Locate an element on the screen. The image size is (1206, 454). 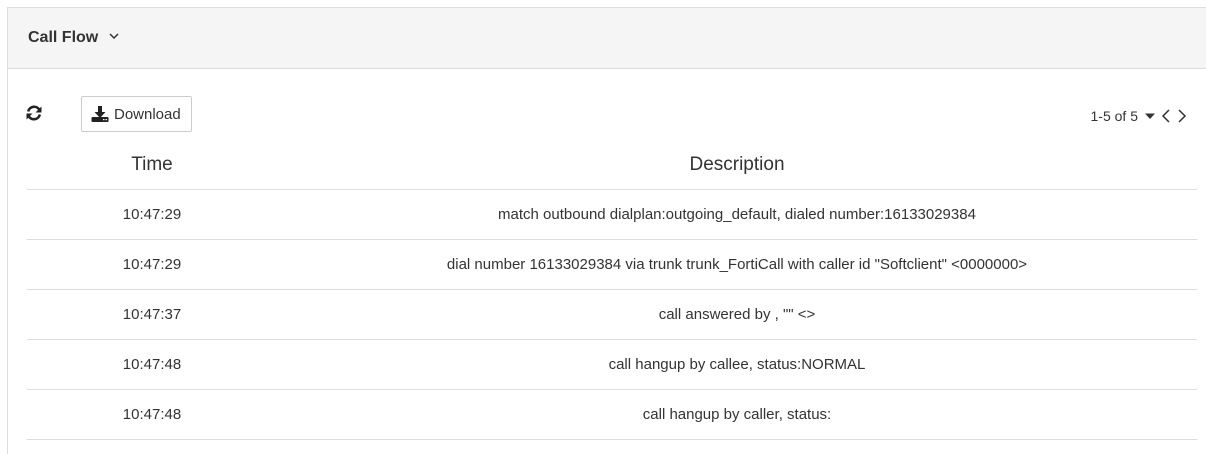
chevron-down-icon is located at coordinates (114, 36).